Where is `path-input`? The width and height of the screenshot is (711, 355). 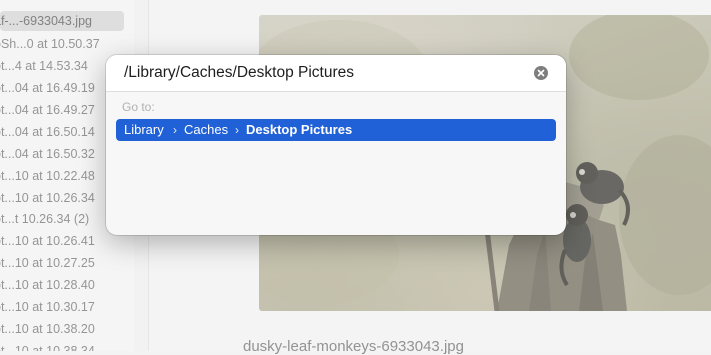 path-input is located at coordinates (324, 73).